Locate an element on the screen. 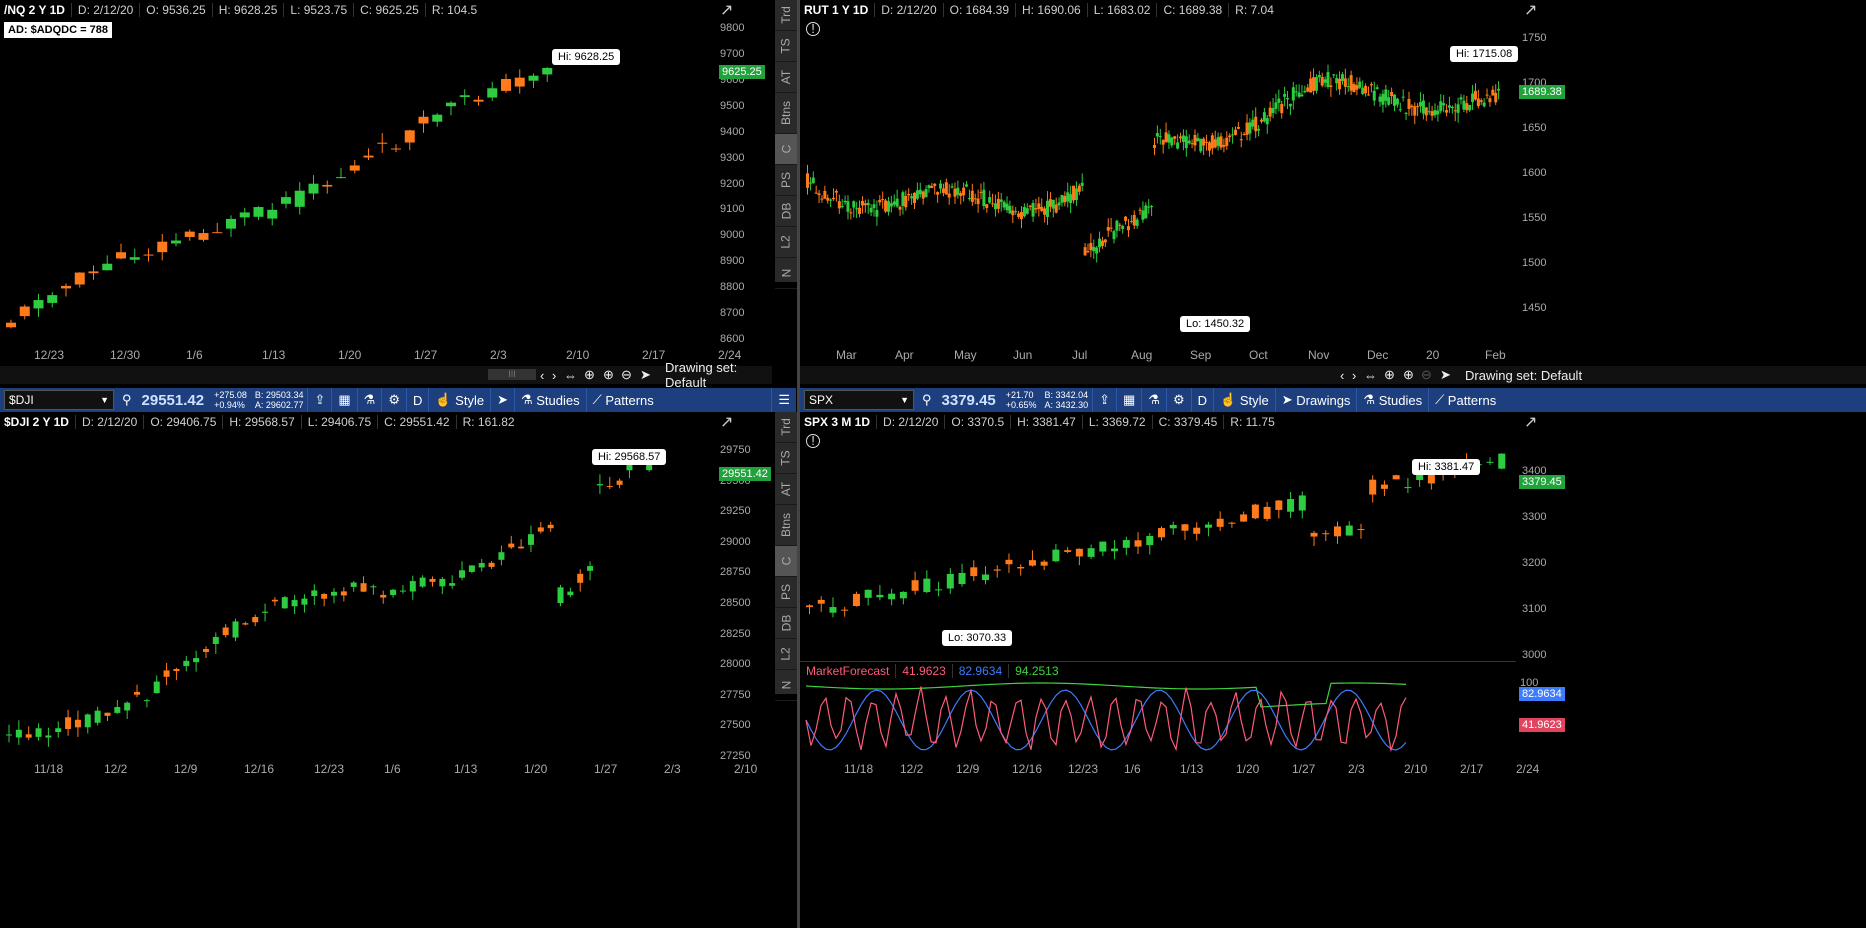  symbol-input: $DJI ▼ is located at coordinates (59, 400).